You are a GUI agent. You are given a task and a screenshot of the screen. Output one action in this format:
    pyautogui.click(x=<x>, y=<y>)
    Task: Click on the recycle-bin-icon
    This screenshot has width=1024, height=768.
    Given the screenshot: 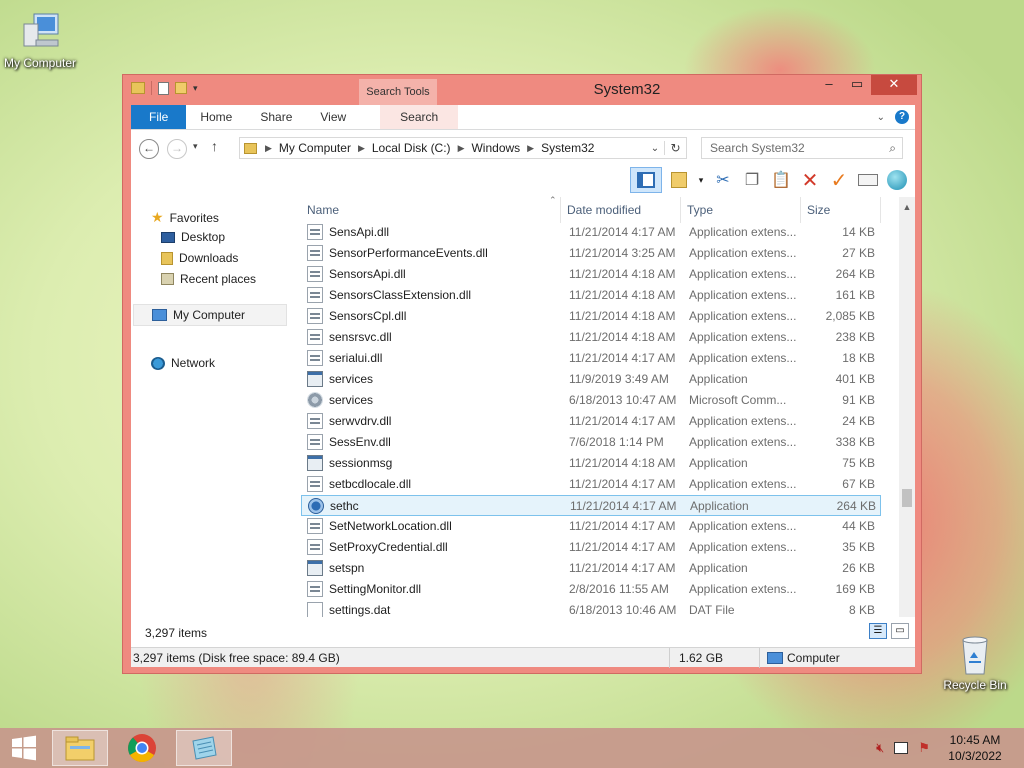 What is the action you would take?
    pyautogui.click(x=975, y=655)
    